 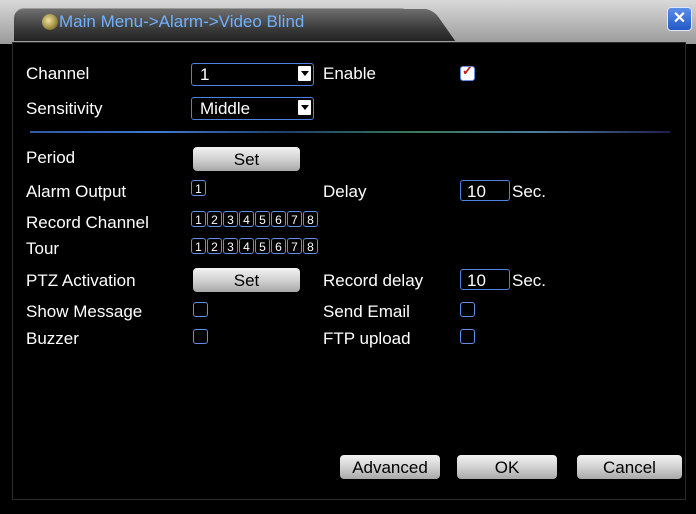 What do you see at coordinates (225, 108) in the screenshot?
I see `sensitivity-select-value: Middle` at bounding box center [225, 108].